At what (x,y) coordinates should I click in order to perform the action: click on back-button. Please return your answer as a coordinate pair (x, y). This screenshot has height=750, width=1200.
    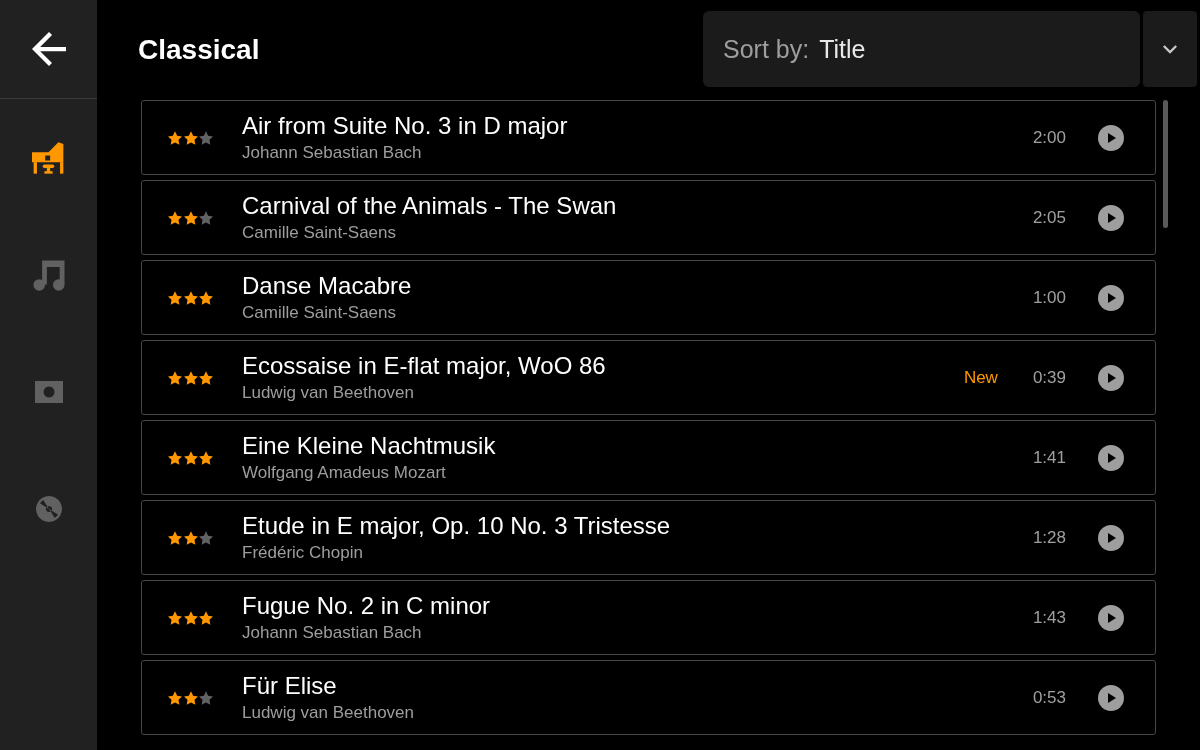
    Looking at the image, I should click on (48, 49).